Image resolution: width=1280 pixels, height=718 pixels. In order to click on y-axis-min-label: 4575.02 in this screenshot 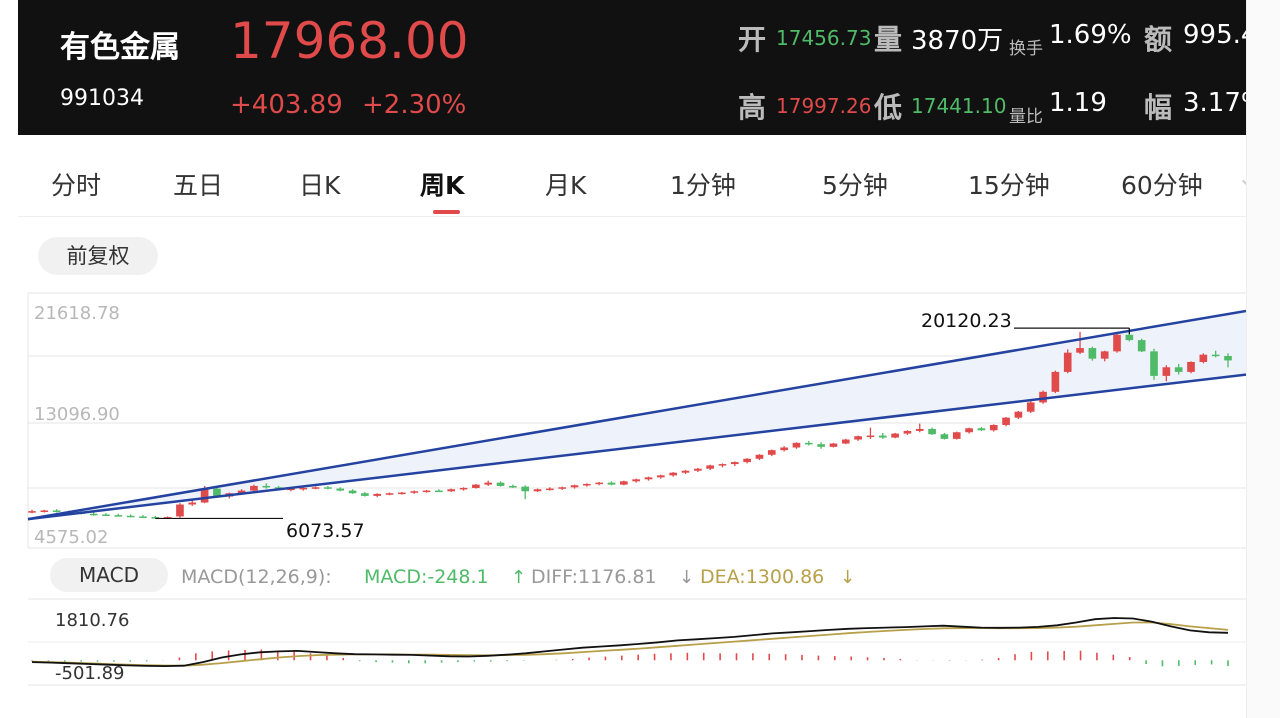, I will do `click(71, 537)`.